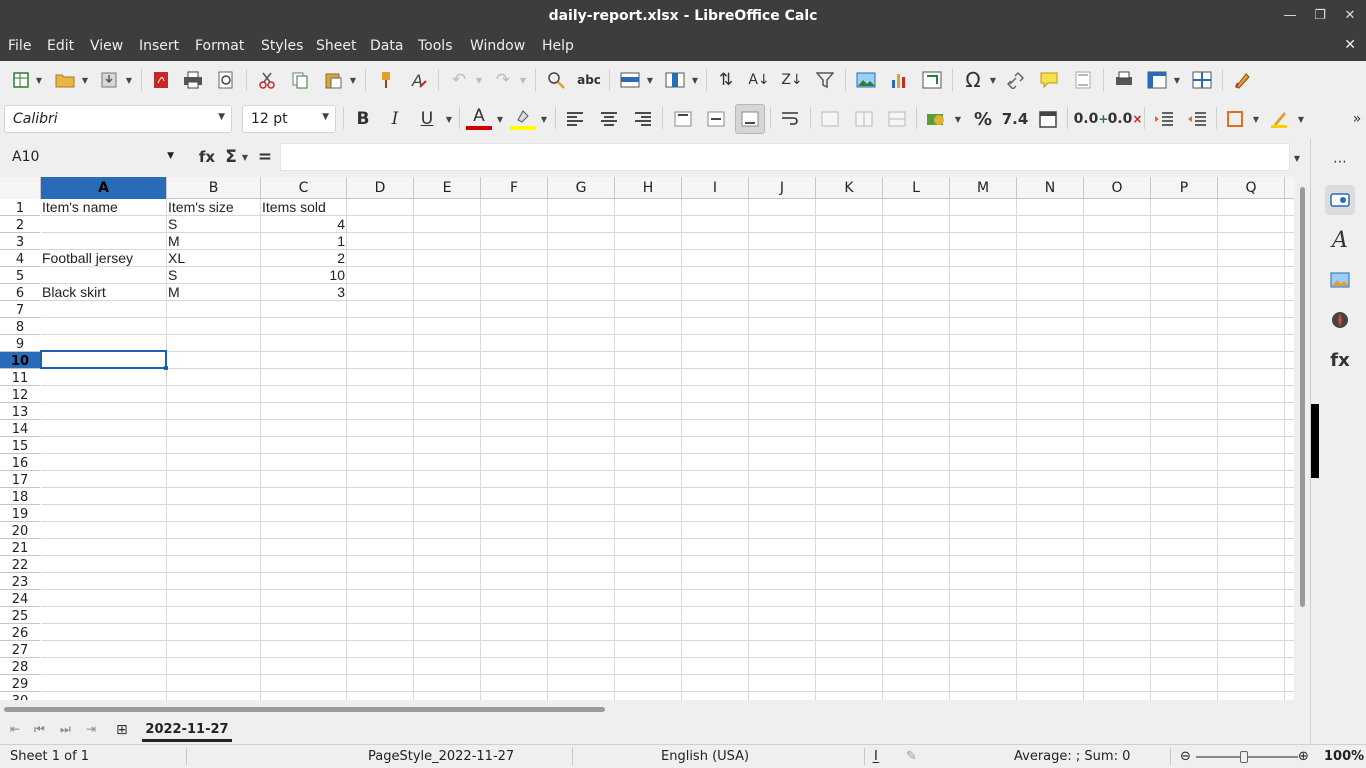 This screenshot has height=768, width=1366. What do you see at coordinates (830, 119) in the screenshot?
I see `merge-center-icon` at bounding box center [830, 119].